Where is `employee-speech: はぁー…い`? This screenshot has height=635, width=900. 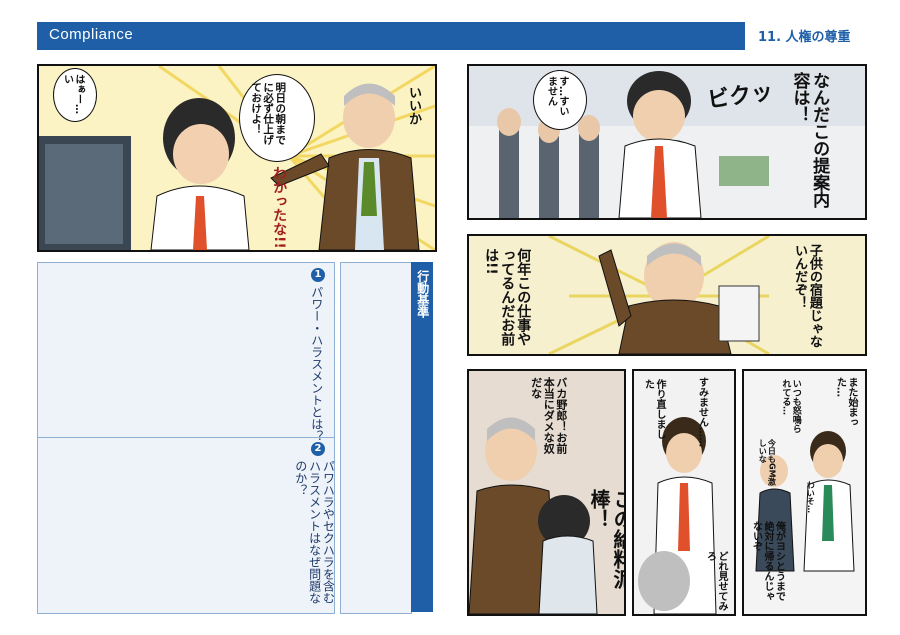
employee-speech: はぁー…い is located at coordinates (73, 94).